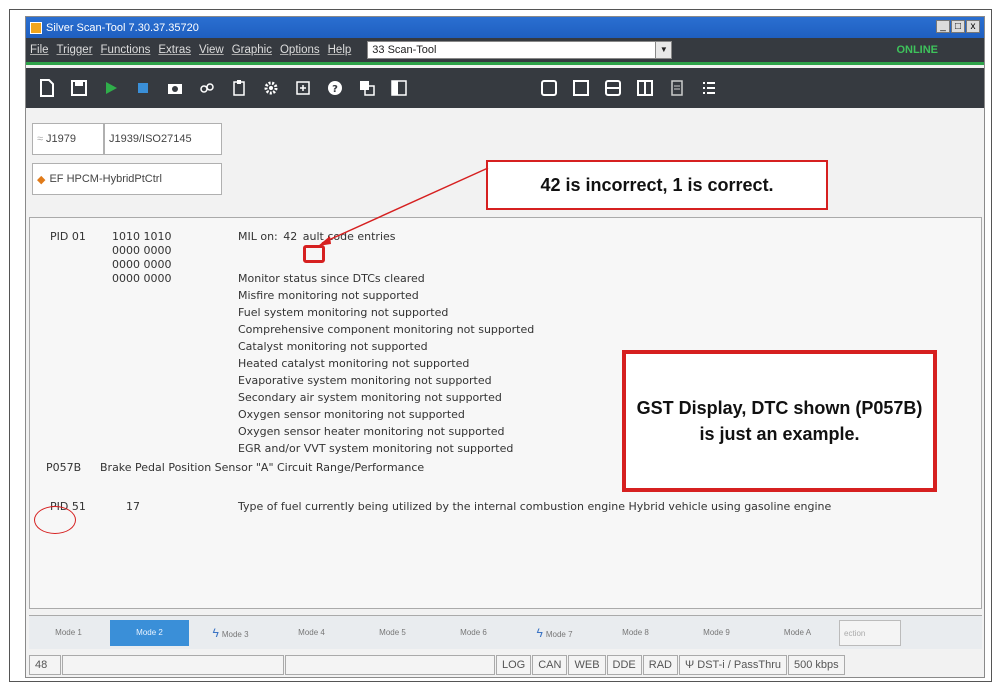 The height and width of the screenshot is (690, 1000). Describe the element at coordinates (581, 88) in the screenshot. I see `layout-2-icon` at that location.